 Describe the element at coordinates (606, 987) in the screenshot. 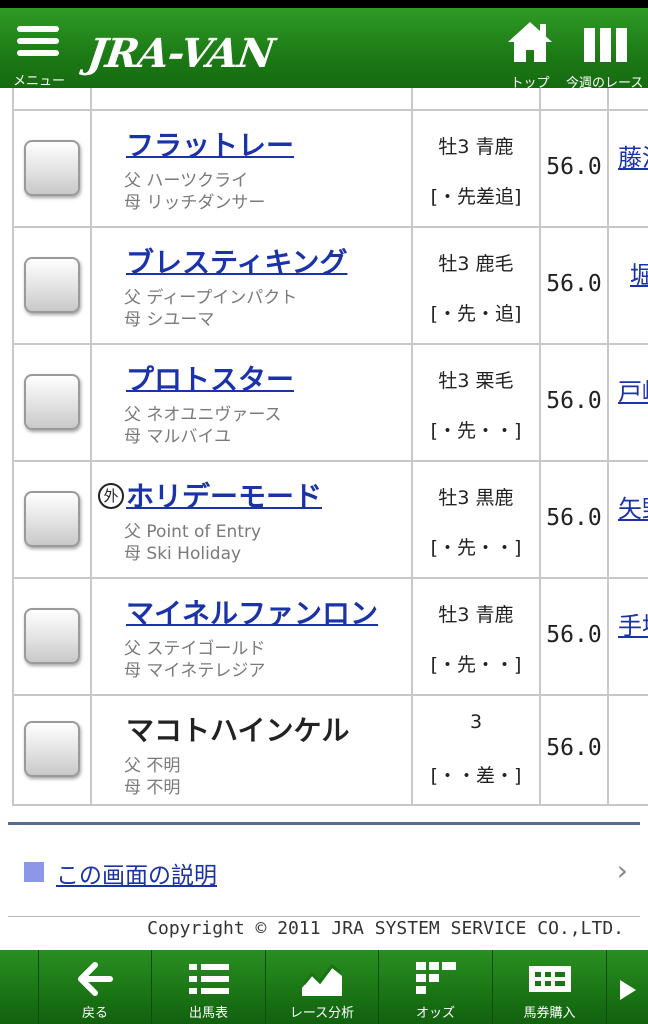

I see `toolbar-separator` at that location.